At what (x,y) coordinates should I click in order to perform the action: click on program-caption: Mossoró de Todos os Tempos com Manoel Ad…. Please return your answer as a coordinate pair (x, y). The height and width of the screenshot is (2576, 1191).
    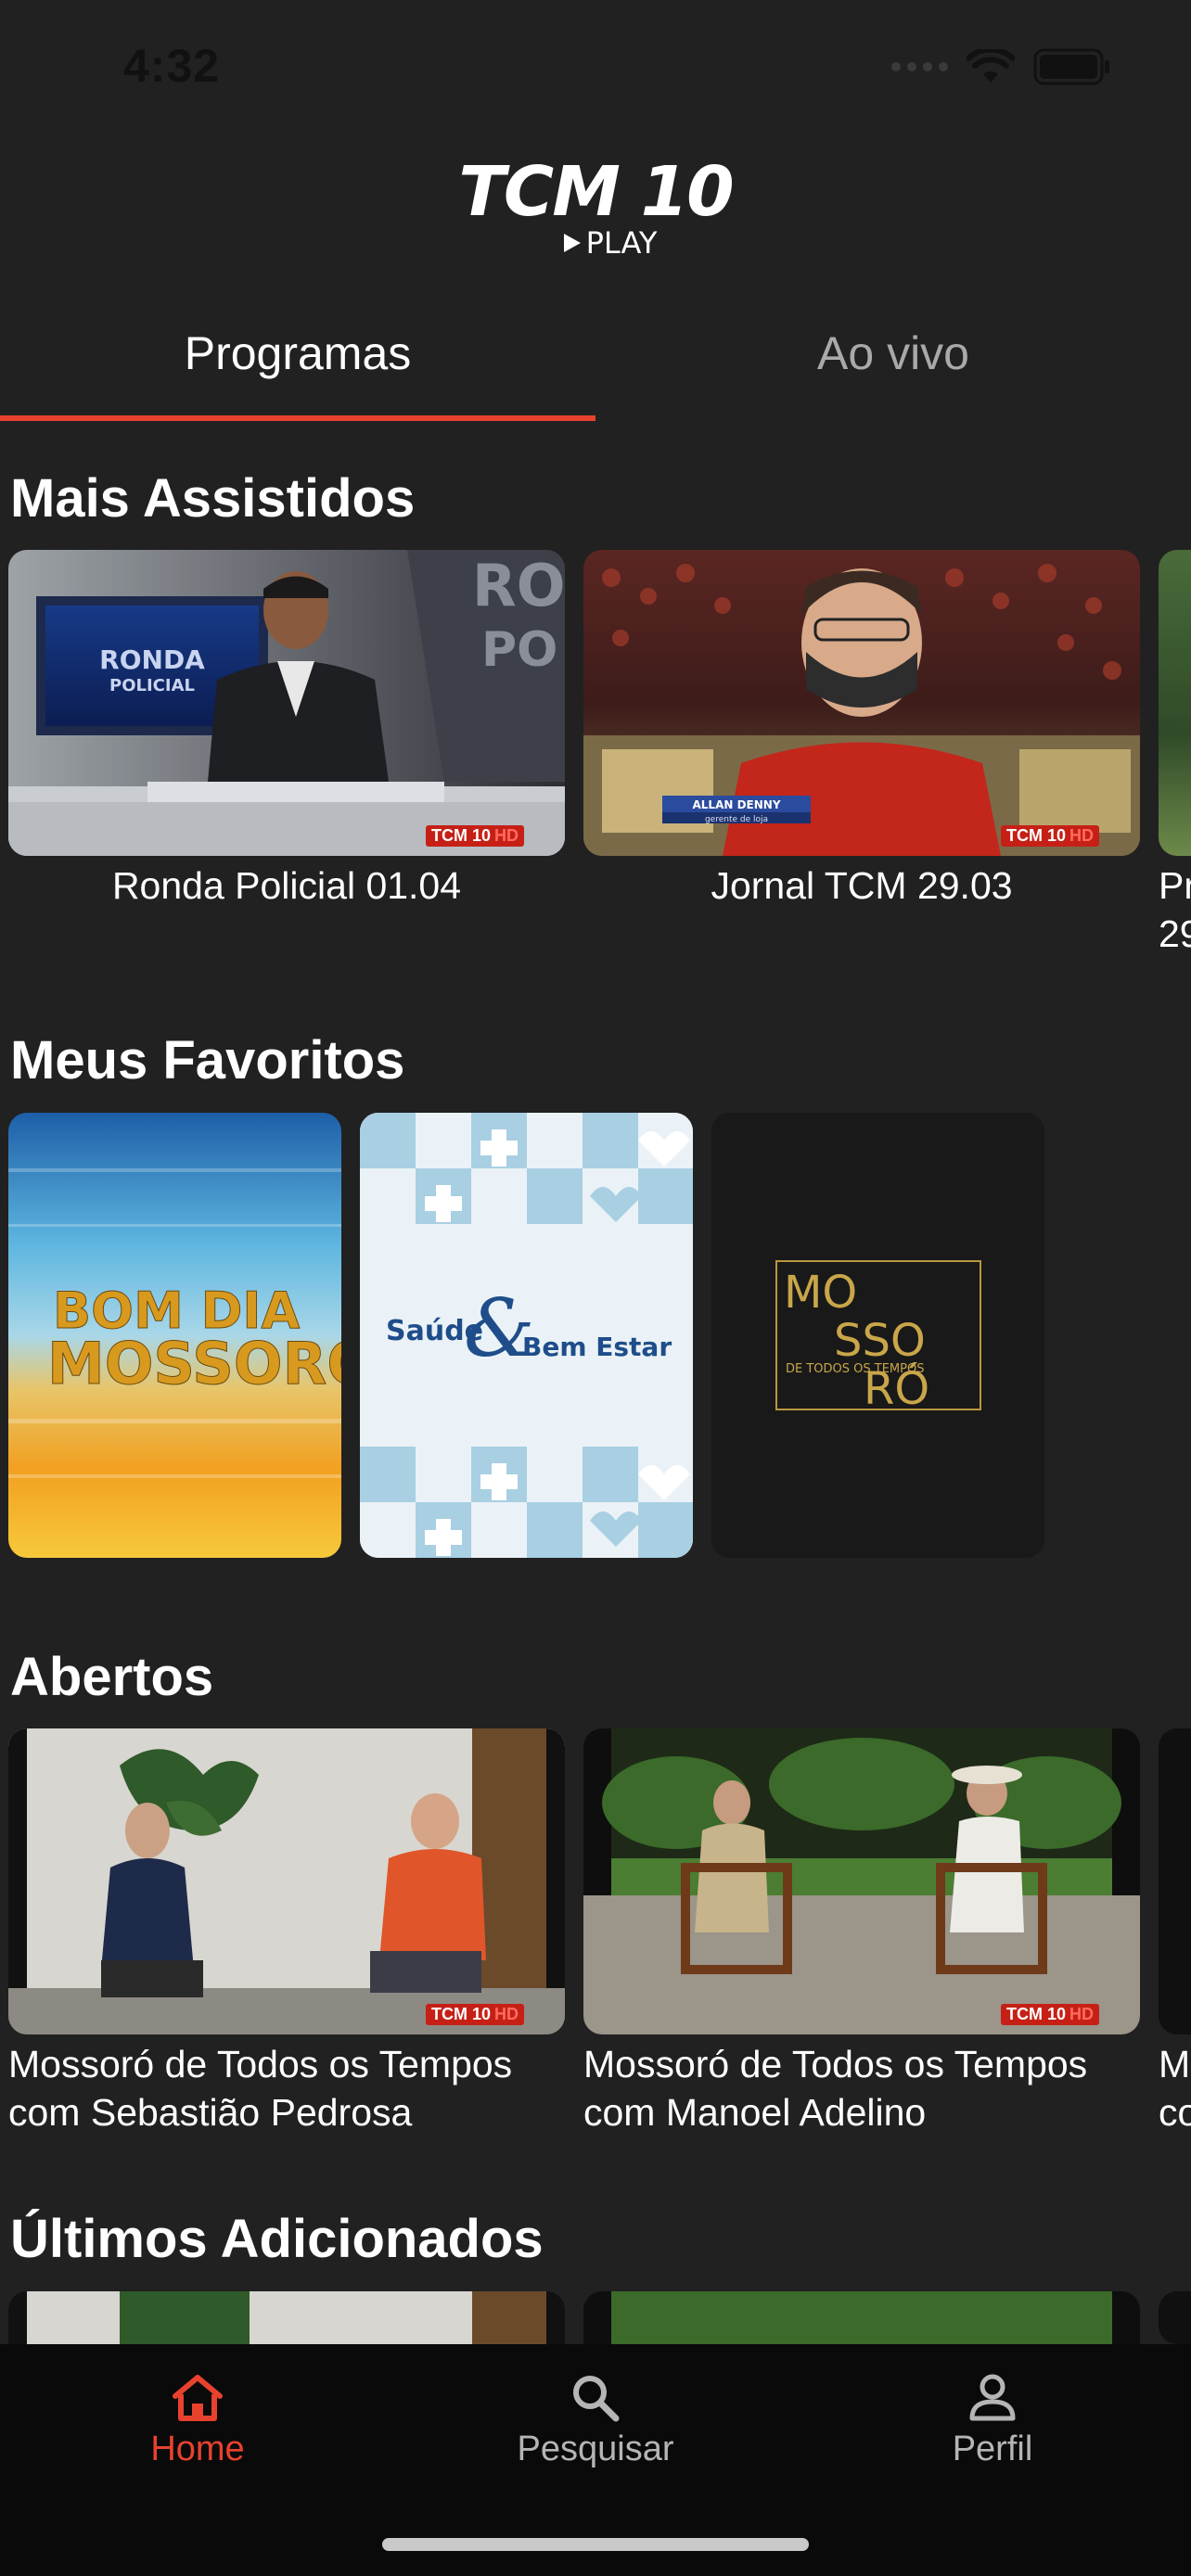
    Looking at the image, I should click on (861, 2088).